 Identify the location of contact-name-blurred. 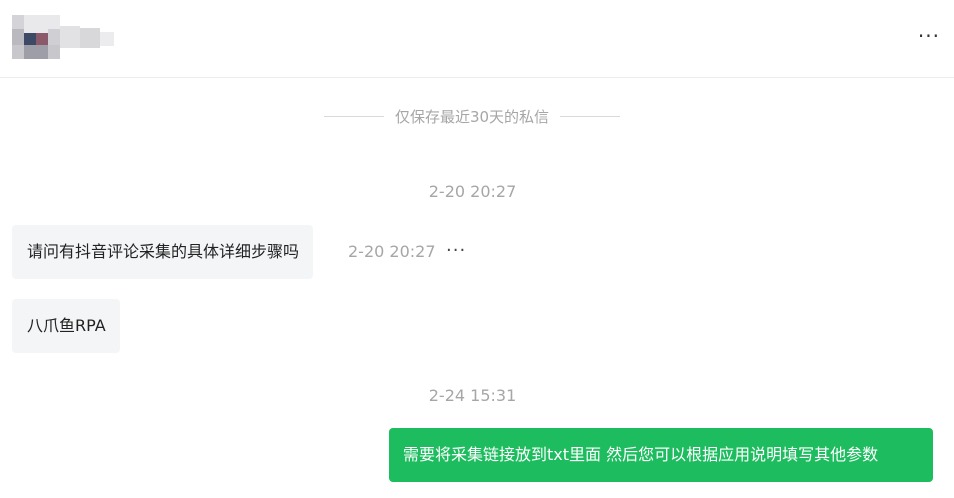
(90, 37).